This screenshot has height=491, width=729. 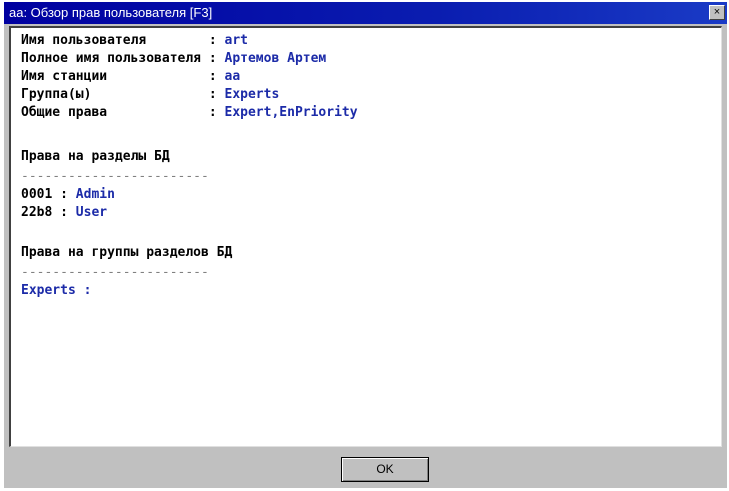 What do you see at coordinates (291, 112) in the screenshot?
I see `field-value: Expert,EnPriority` at bounding box center [291, 112].